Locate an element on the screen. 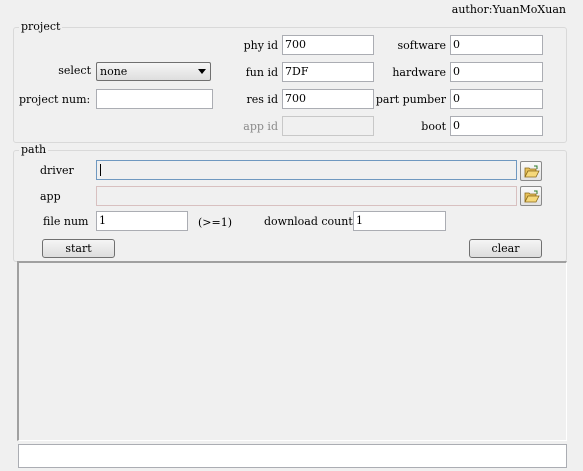  download-count-label: download count is located at coordinates (308, 221).